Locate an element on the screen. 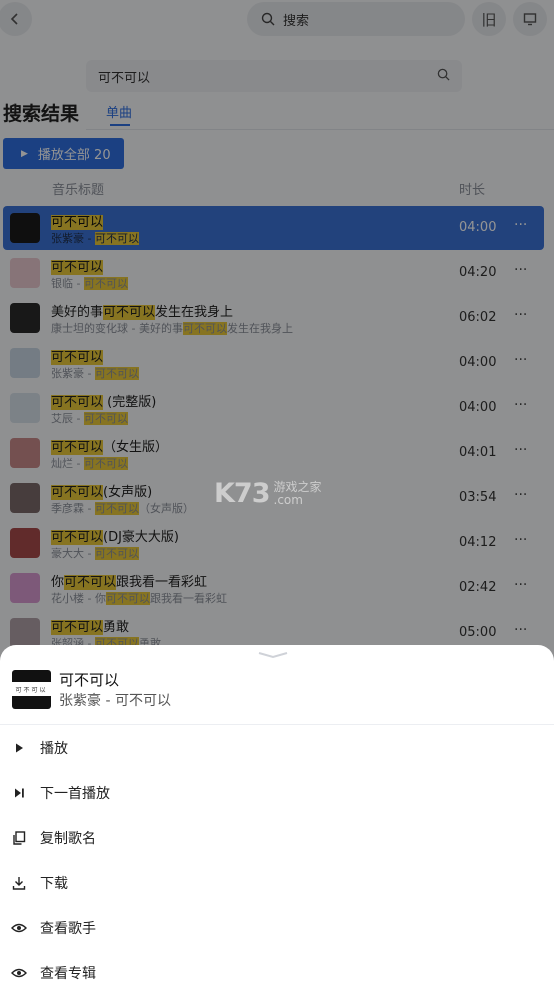 This screenshot has width=554, height=995. menu-item-label: 查看歌手 is located at coordinates (68, 928).